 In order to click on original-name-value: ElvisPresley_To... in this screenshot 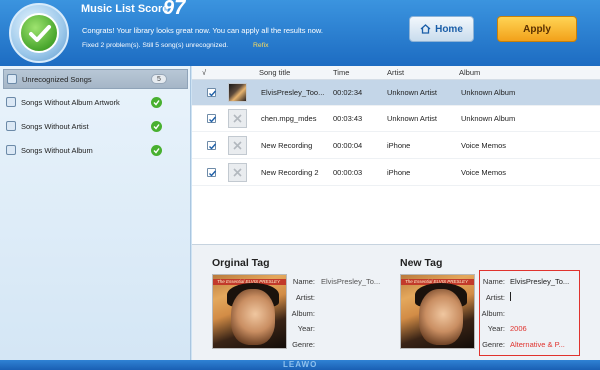, I will do `click(351, 281)`.